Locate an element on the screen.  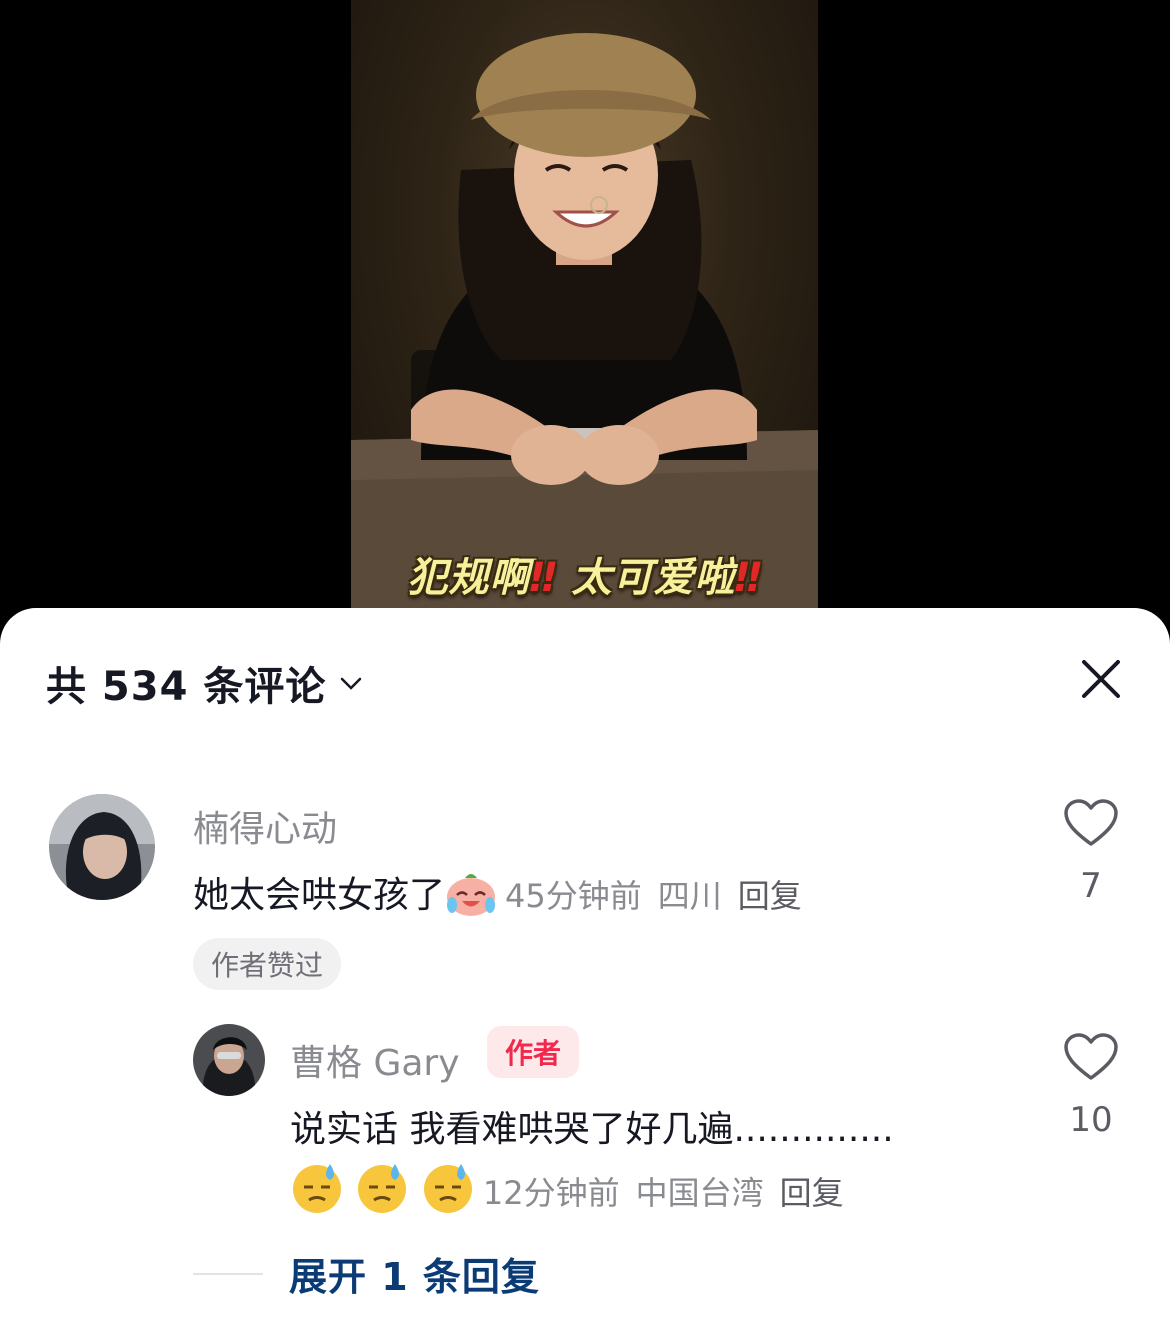
comment-count-title: 共 534 条评论 is located at coordinates (186, 683).